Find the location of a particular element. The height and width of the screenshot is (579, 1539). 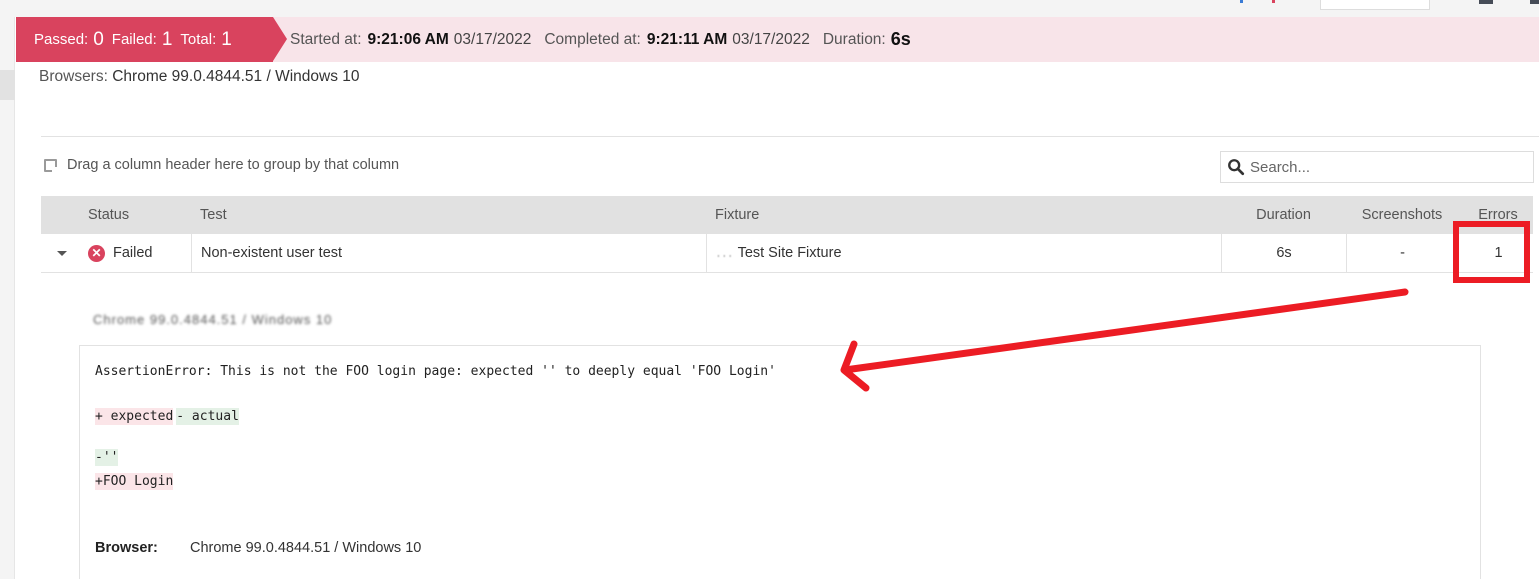

diff-line-added: +FOO Login is located at coordinates (134, 481).